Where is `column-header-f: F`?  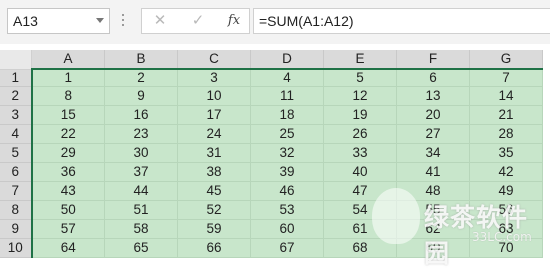 column-header-f: F is located at coordinates (433, 60).